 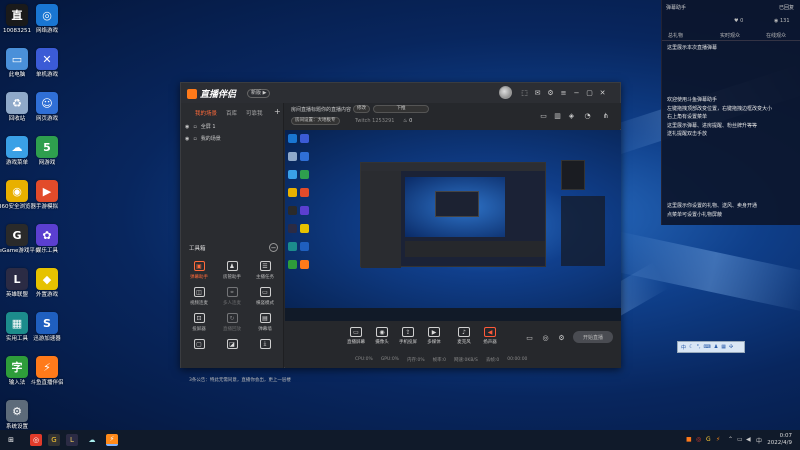 I want to click on toolbox-item: ◪, so click(x=232, y=345).